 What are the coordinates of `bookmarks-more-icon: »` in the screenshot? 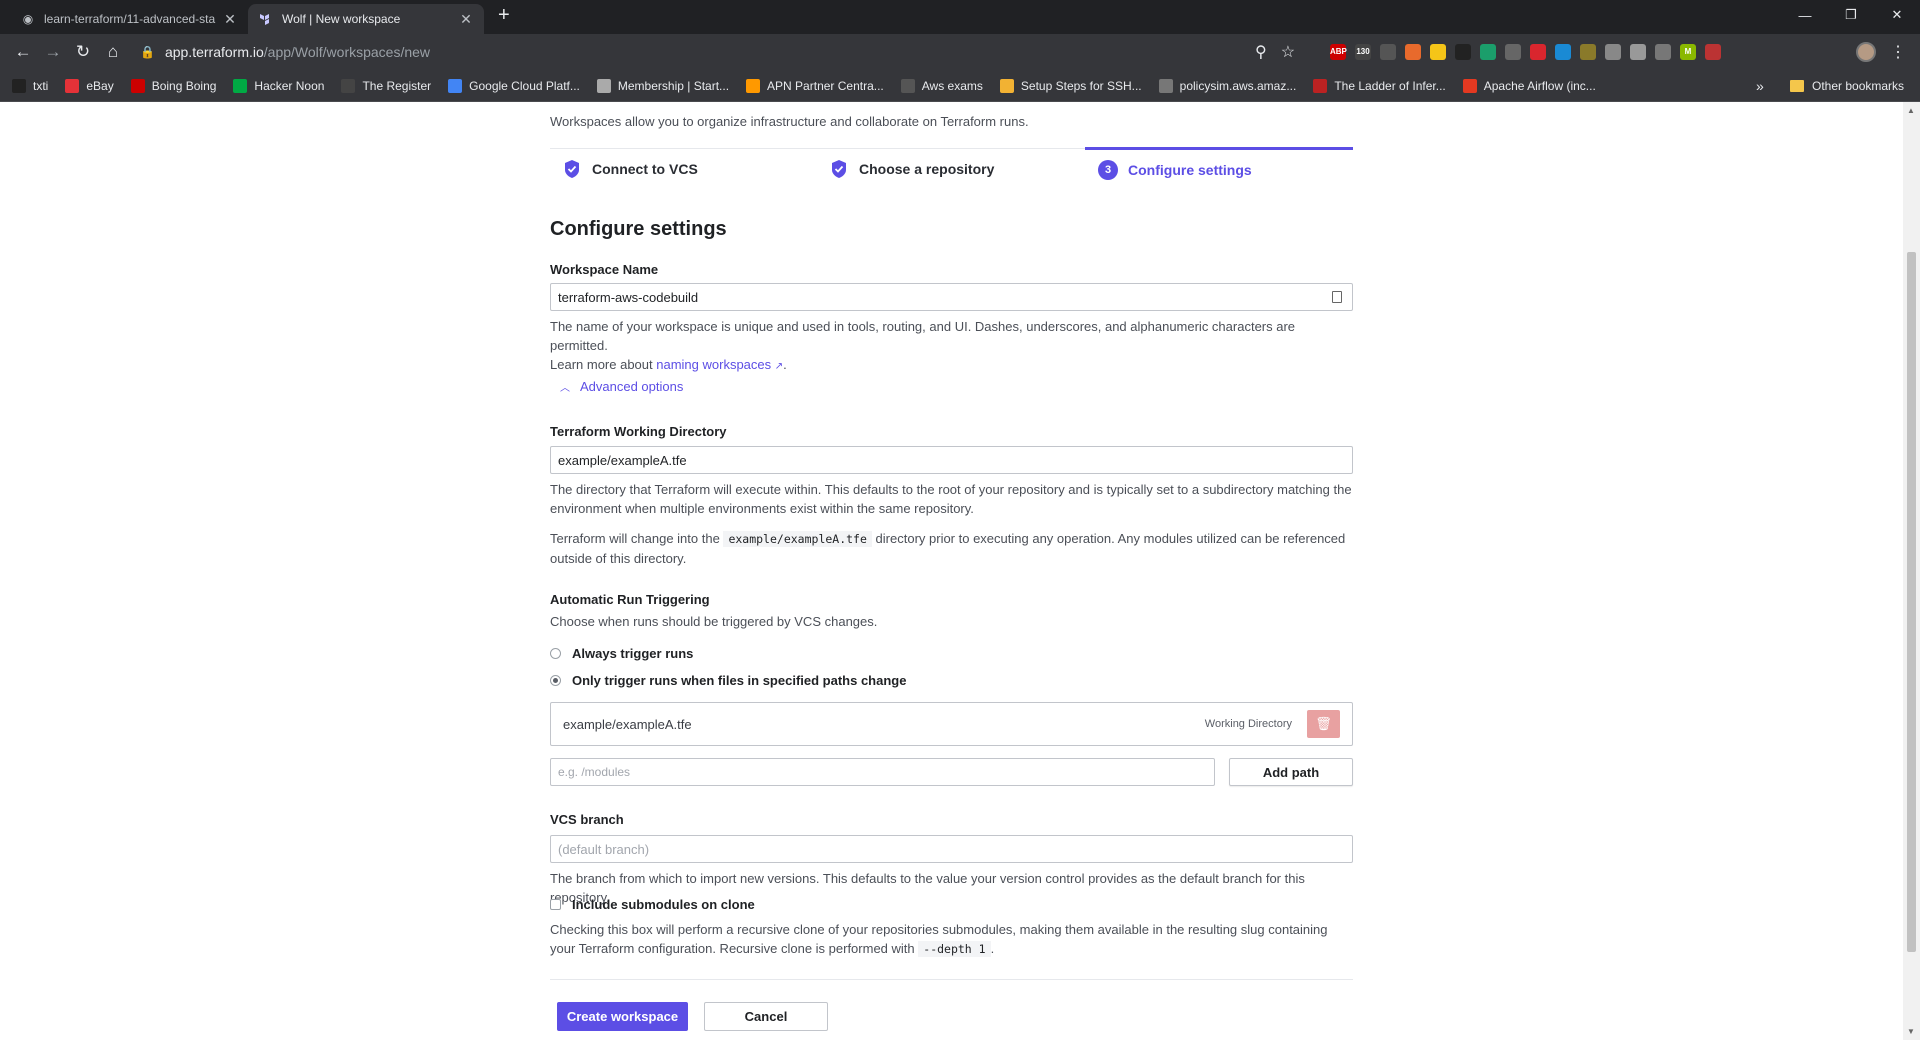 It's located at (1760, 86).